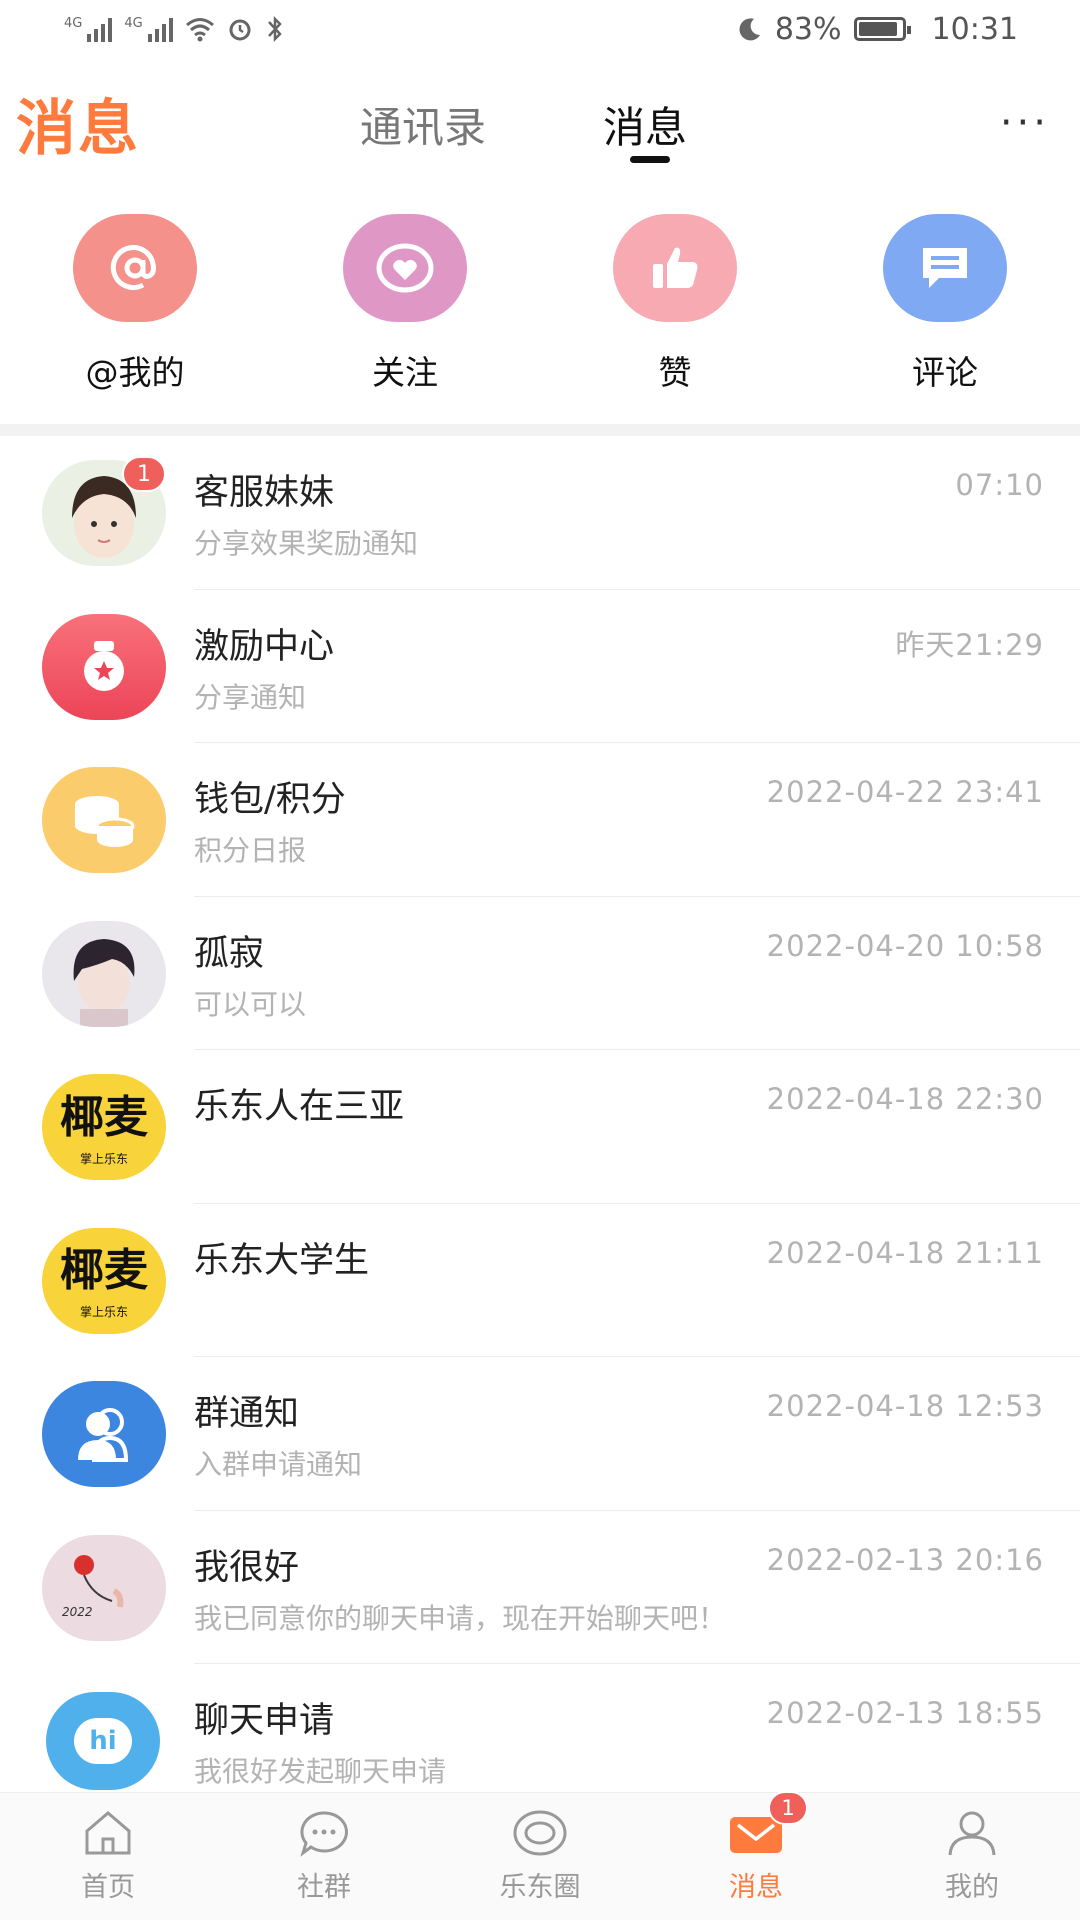 The width and height of the screenshot is (1080, 1920). I want to click on clock: 10:31, so click(974, 29).